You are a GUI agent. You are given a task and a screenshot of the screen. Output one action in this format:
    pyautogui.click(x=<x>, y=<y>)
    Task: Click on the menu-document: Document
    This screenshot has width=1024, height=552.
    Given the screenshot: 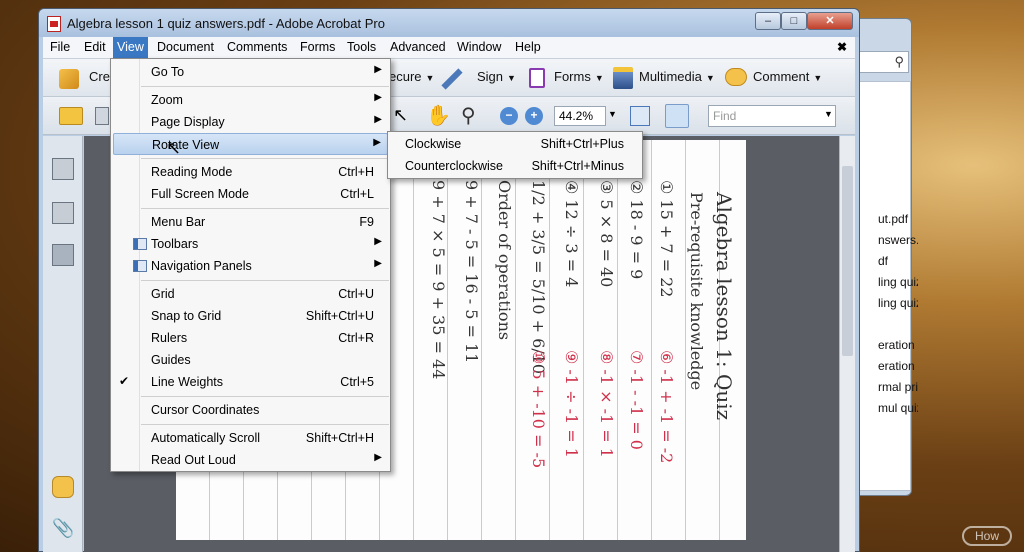 What is the action you would take?
    pyautogui.click(x=185, y=47)
    